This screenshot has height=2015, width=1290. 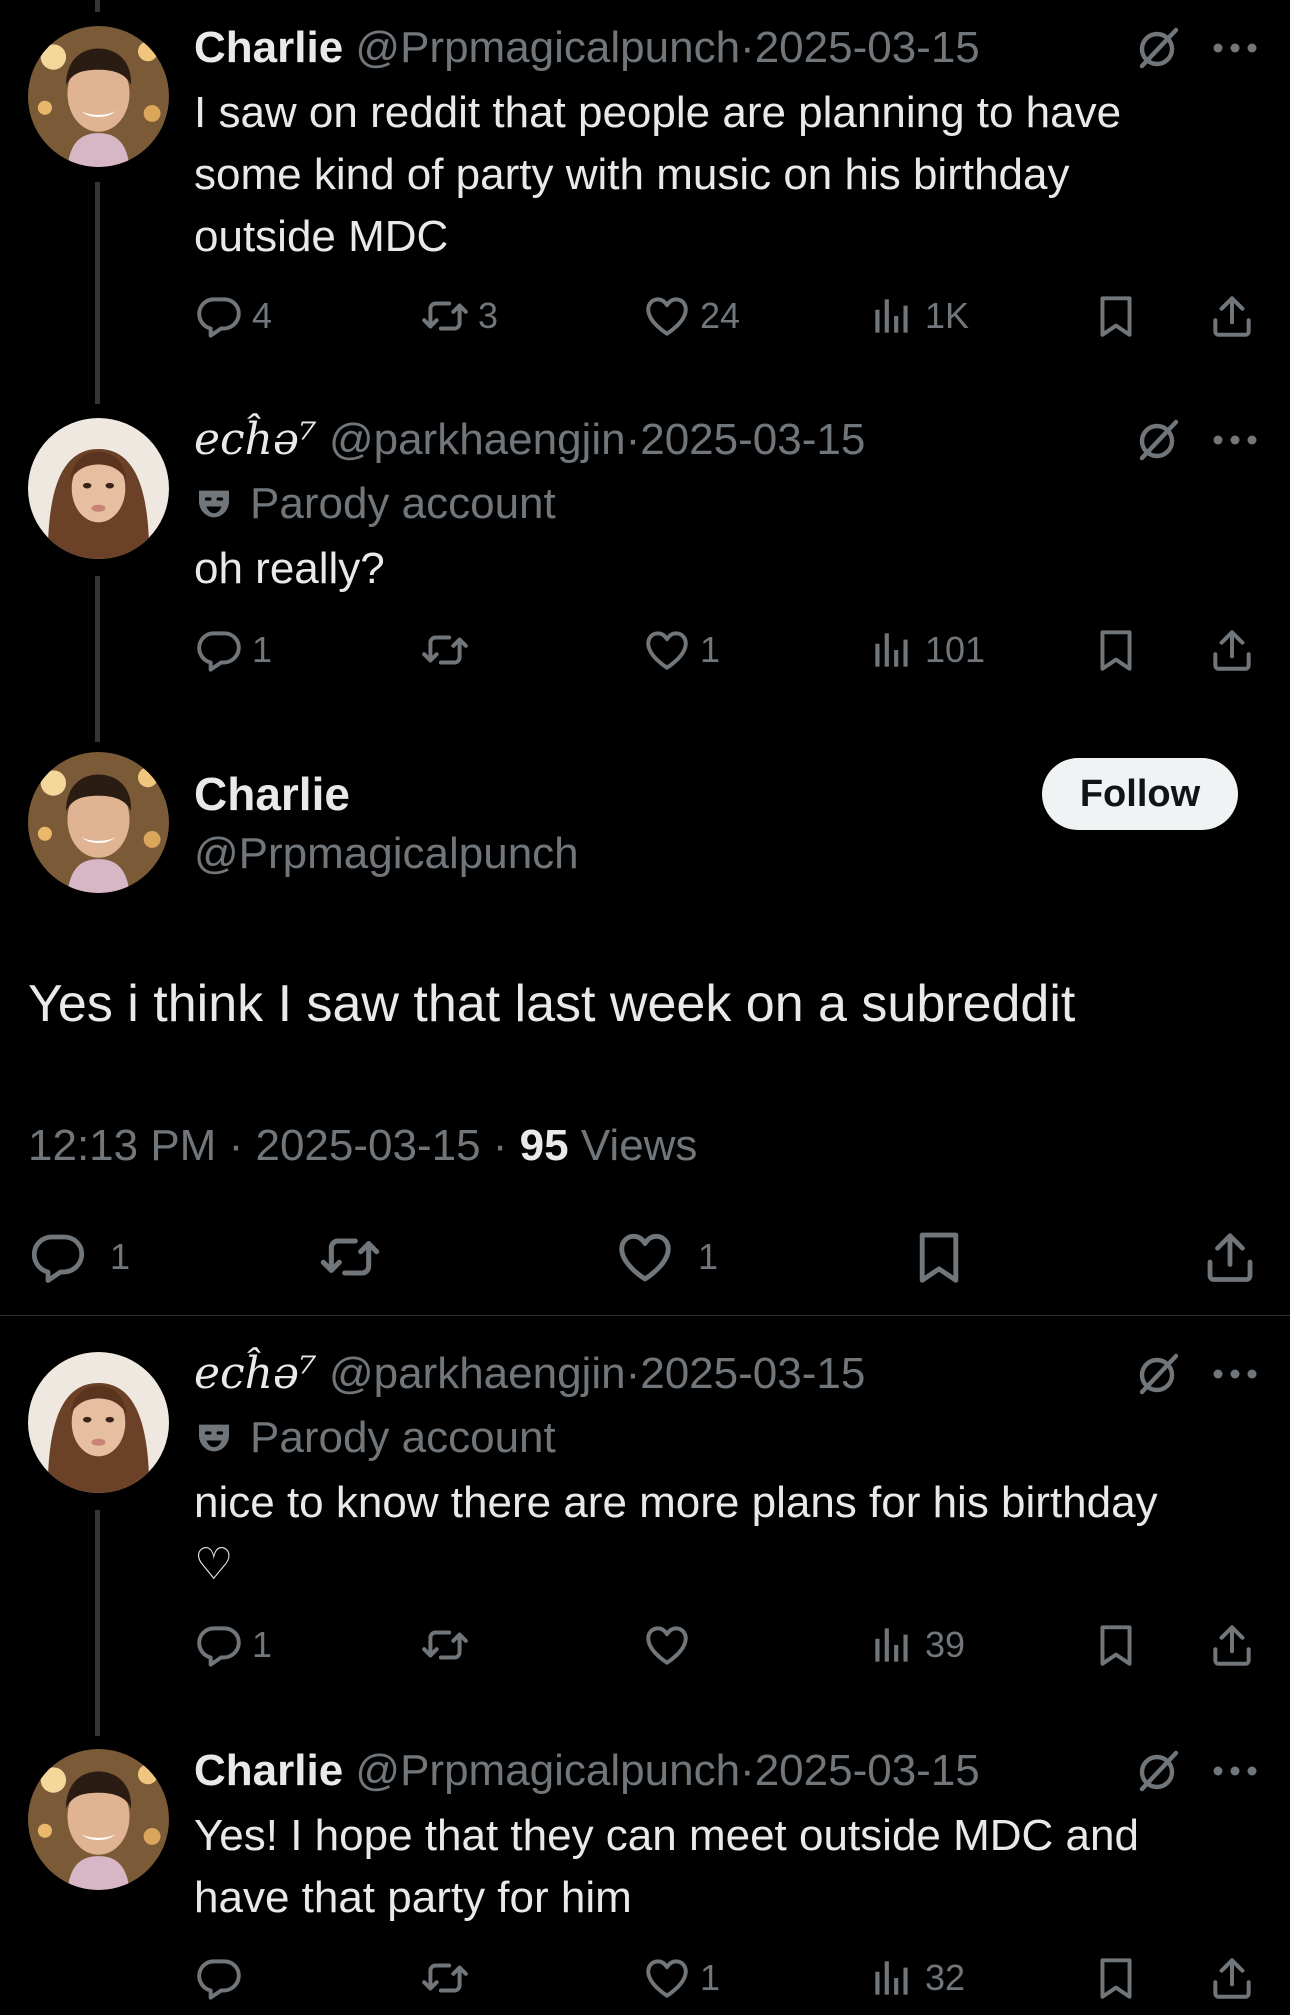 What do you see at coordinates (926, 650) in the screenshot?
I see `views-button: 101` at bounding box center [926, 650].